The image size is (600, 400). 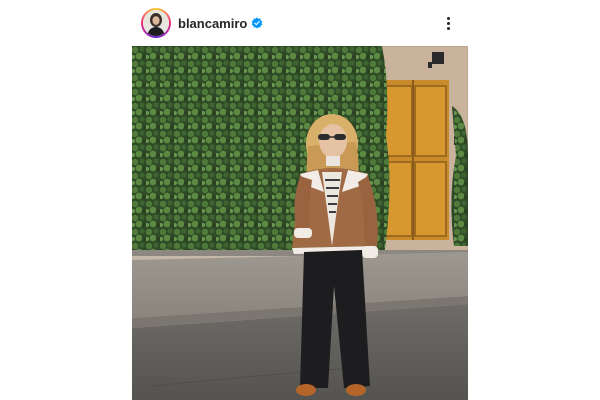 What do you see at coordinates (257, 23) in the screenshot?
I see `verified-badge-icon` at bounding box center [257, 23].